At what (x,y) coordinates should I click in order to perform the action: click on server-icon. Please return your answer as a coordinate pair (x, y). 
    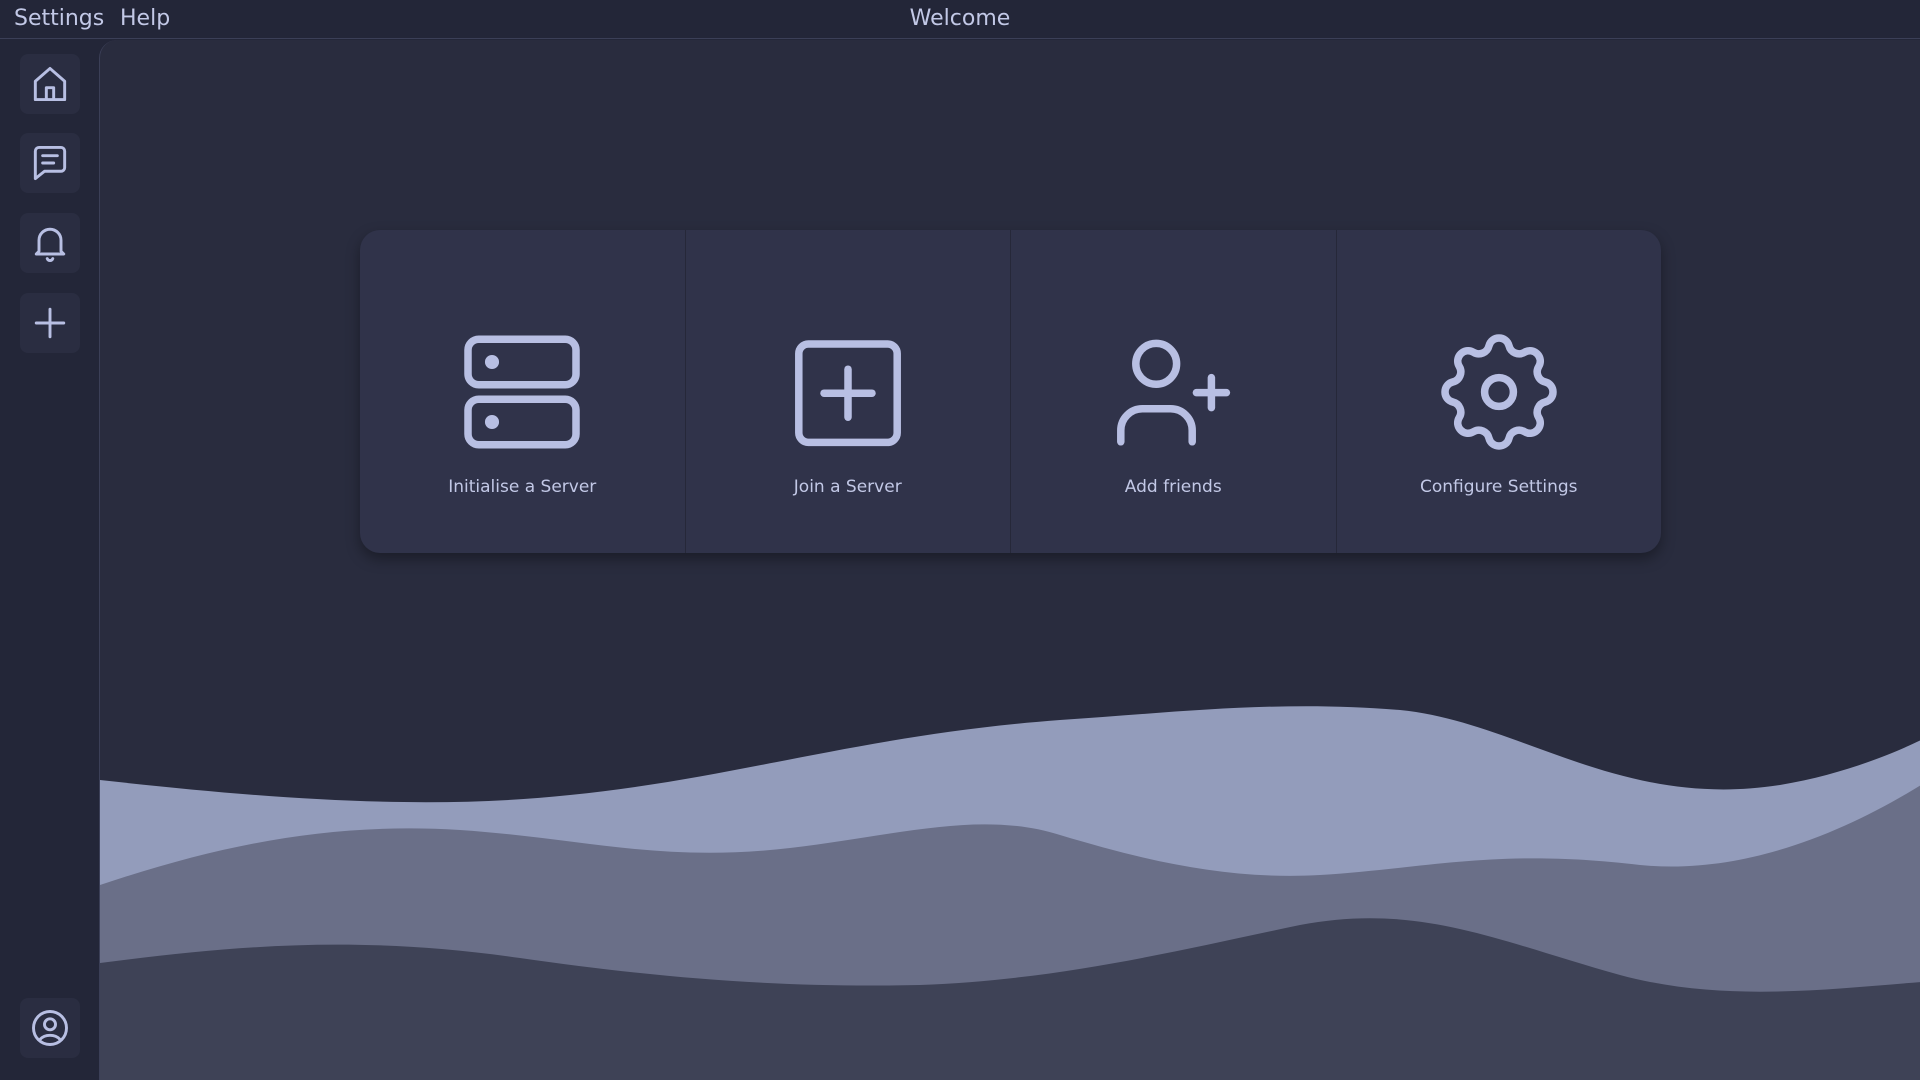
    Looking at the image, I should click on (522, 392).